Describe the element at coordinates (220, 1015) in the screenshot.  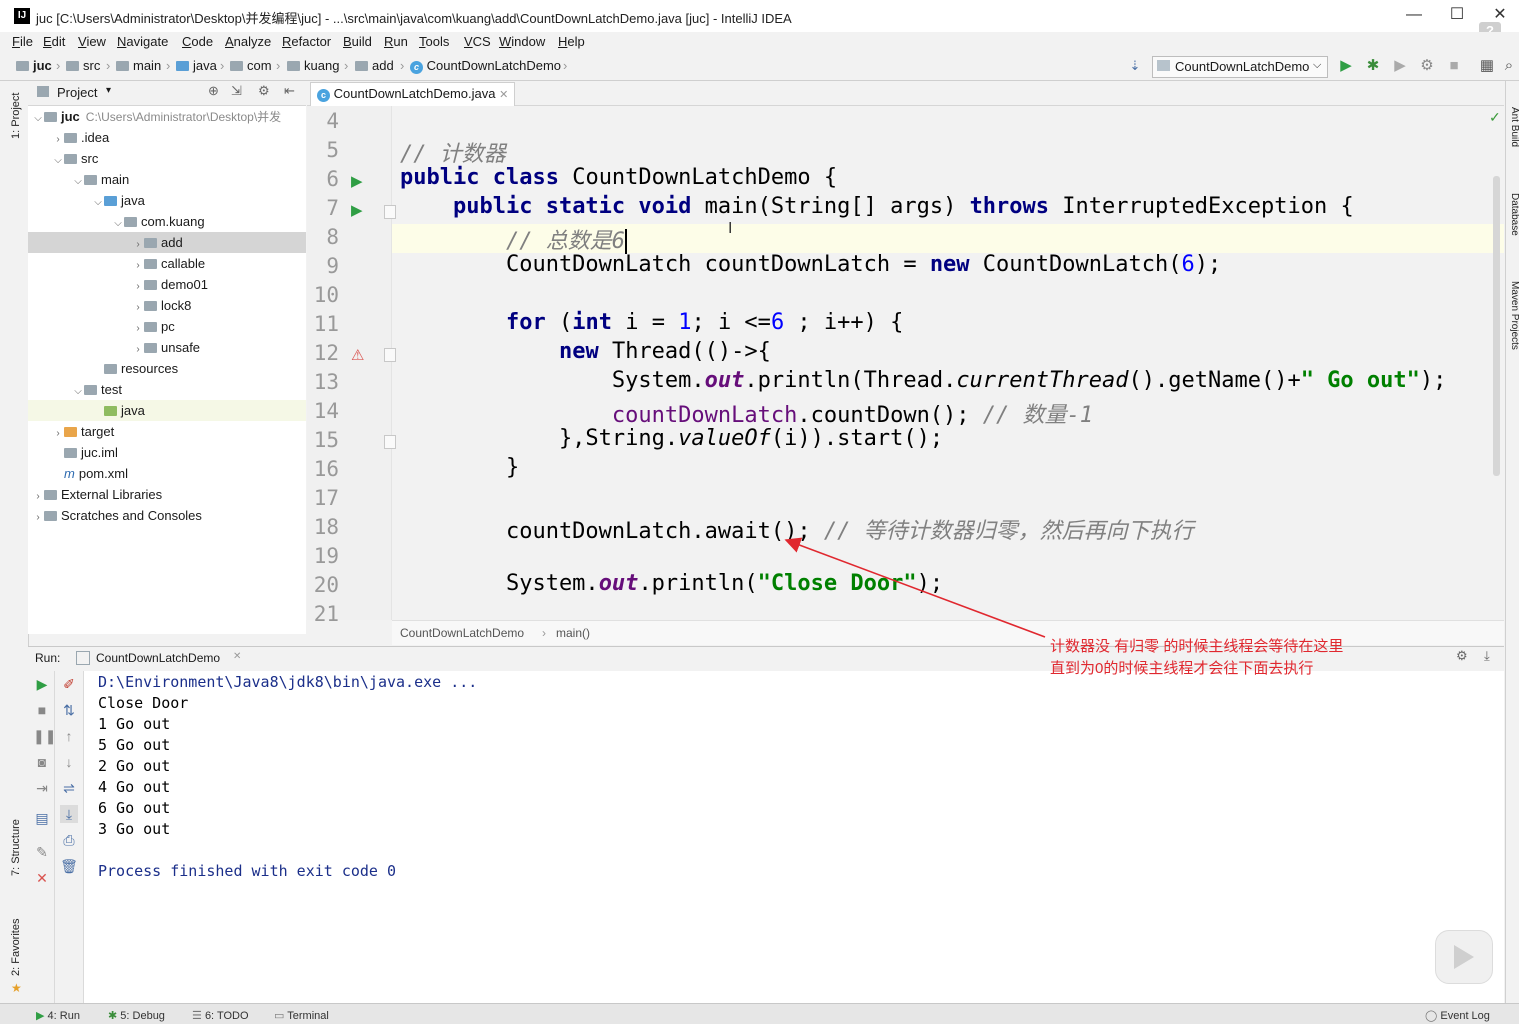
I see `status-tab-todo: ☰ 6: TODO` at that location.